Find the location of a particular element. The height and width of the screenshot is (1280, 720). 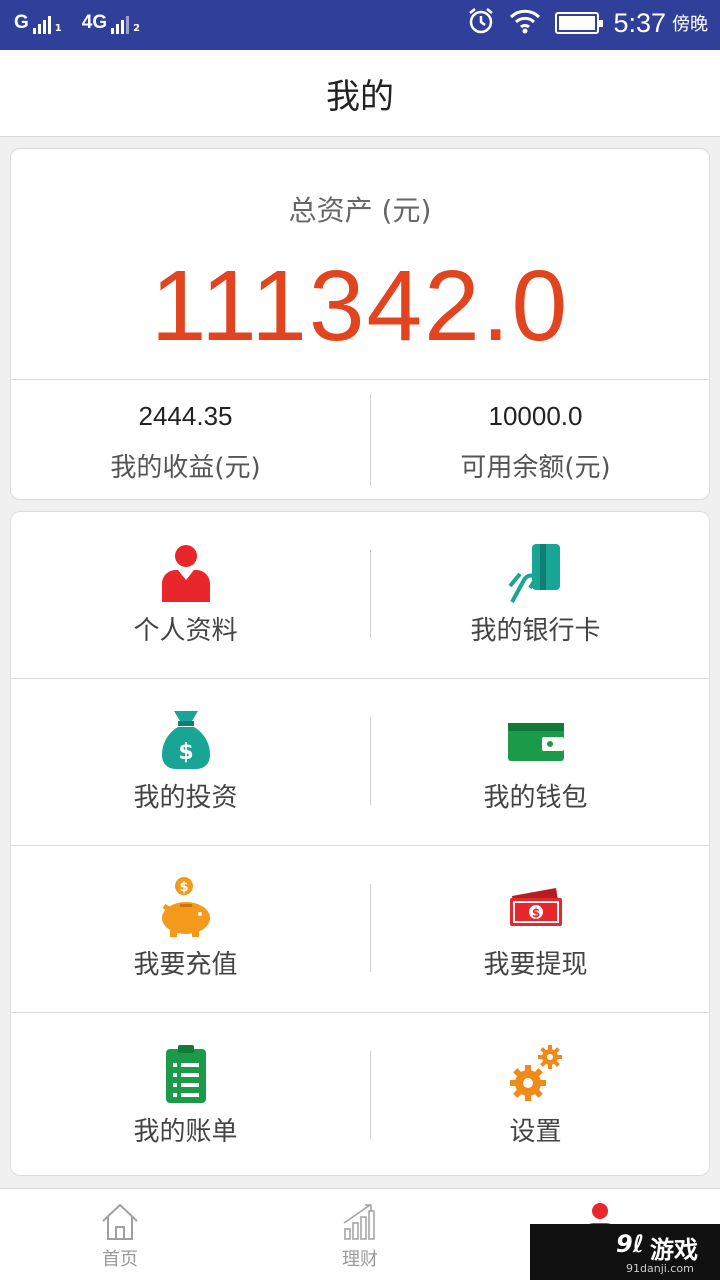

balance-panel: 10000.0 可用余额(元) is located at coordinates (535, 439).